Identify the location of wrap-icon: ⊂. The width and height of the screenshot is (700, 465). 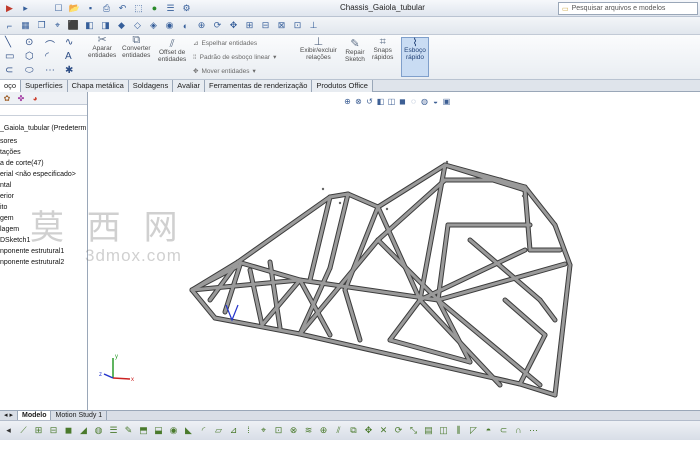
(503, 430).